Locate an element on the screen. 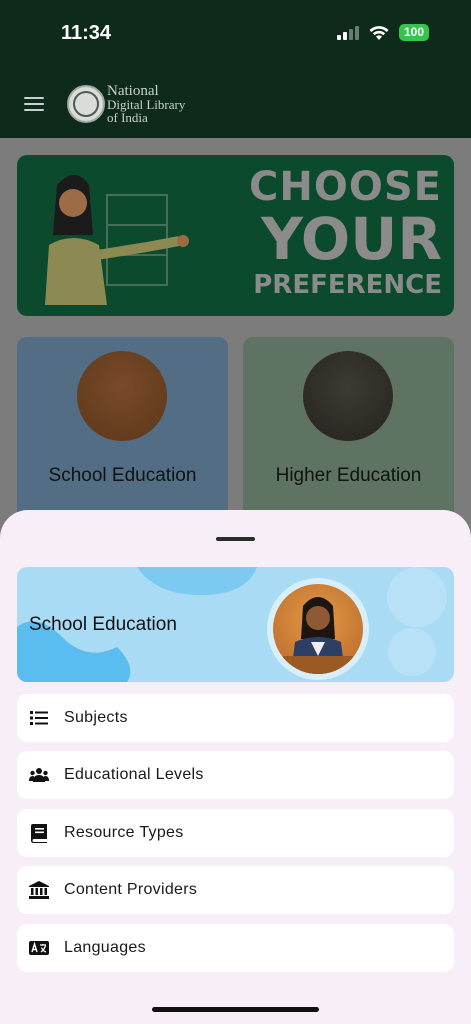 The image size is (471, 1024). drag-handle is located at coordinates (235, 539).